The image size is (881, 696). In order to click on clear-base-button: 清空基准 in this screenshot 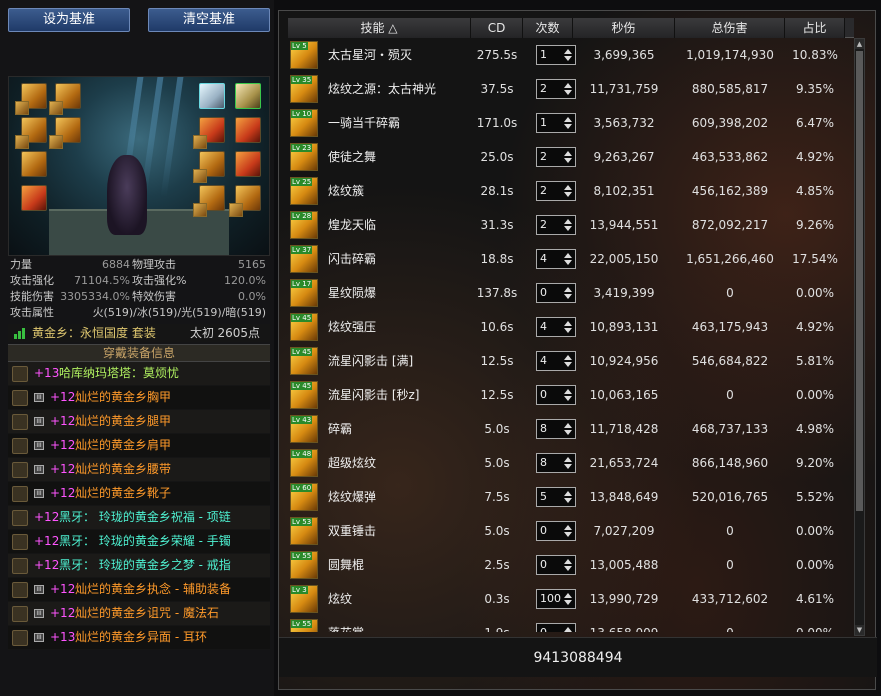, I will do `click(209, 20)`.